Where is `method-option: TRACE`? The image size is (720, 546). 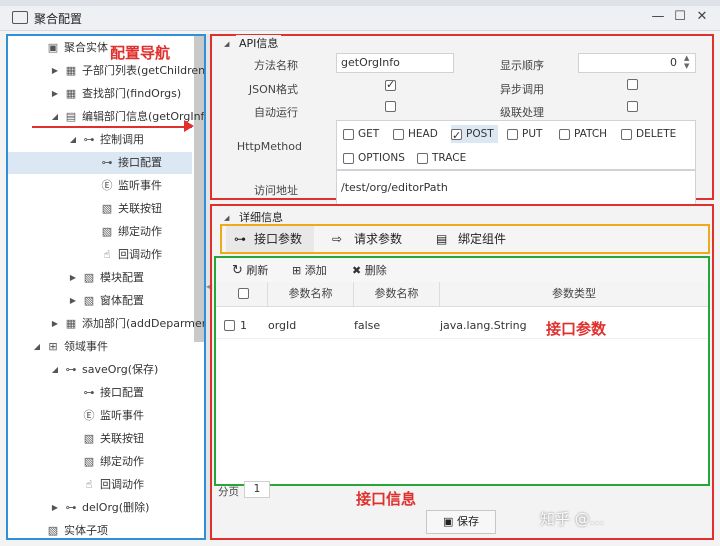
method-option: TRACE is located at coordinates (443, 158).